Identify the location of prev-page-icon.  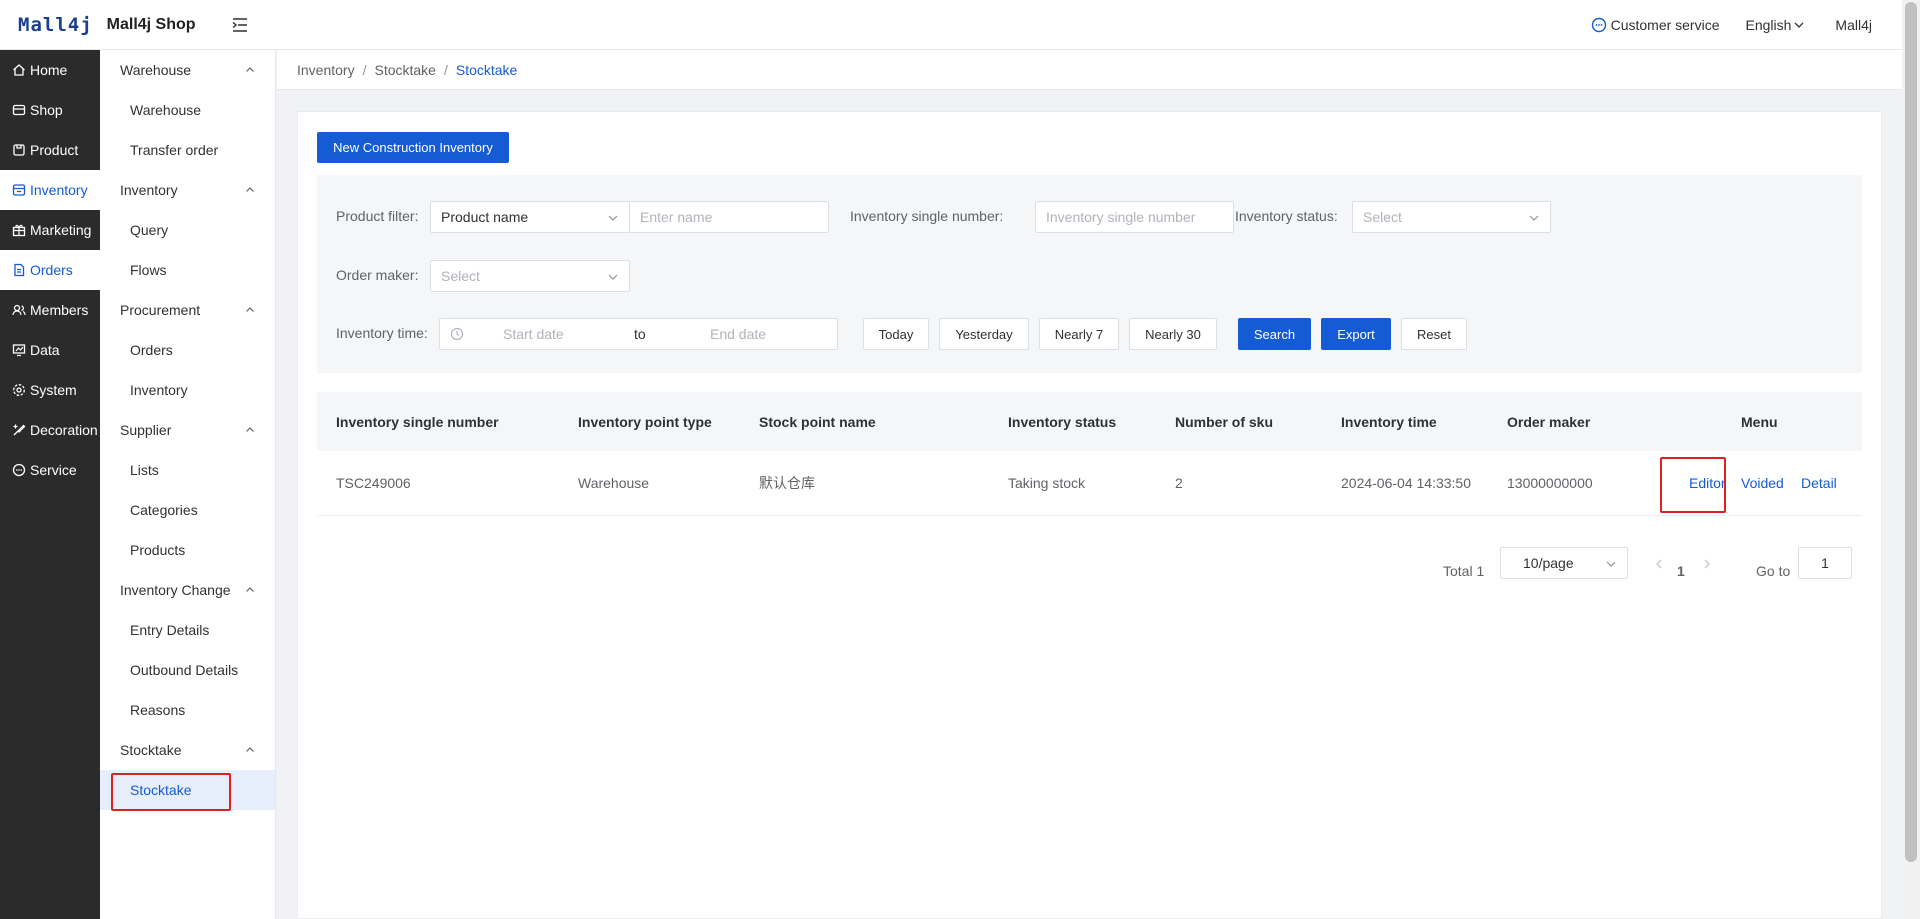
(1659, 564).